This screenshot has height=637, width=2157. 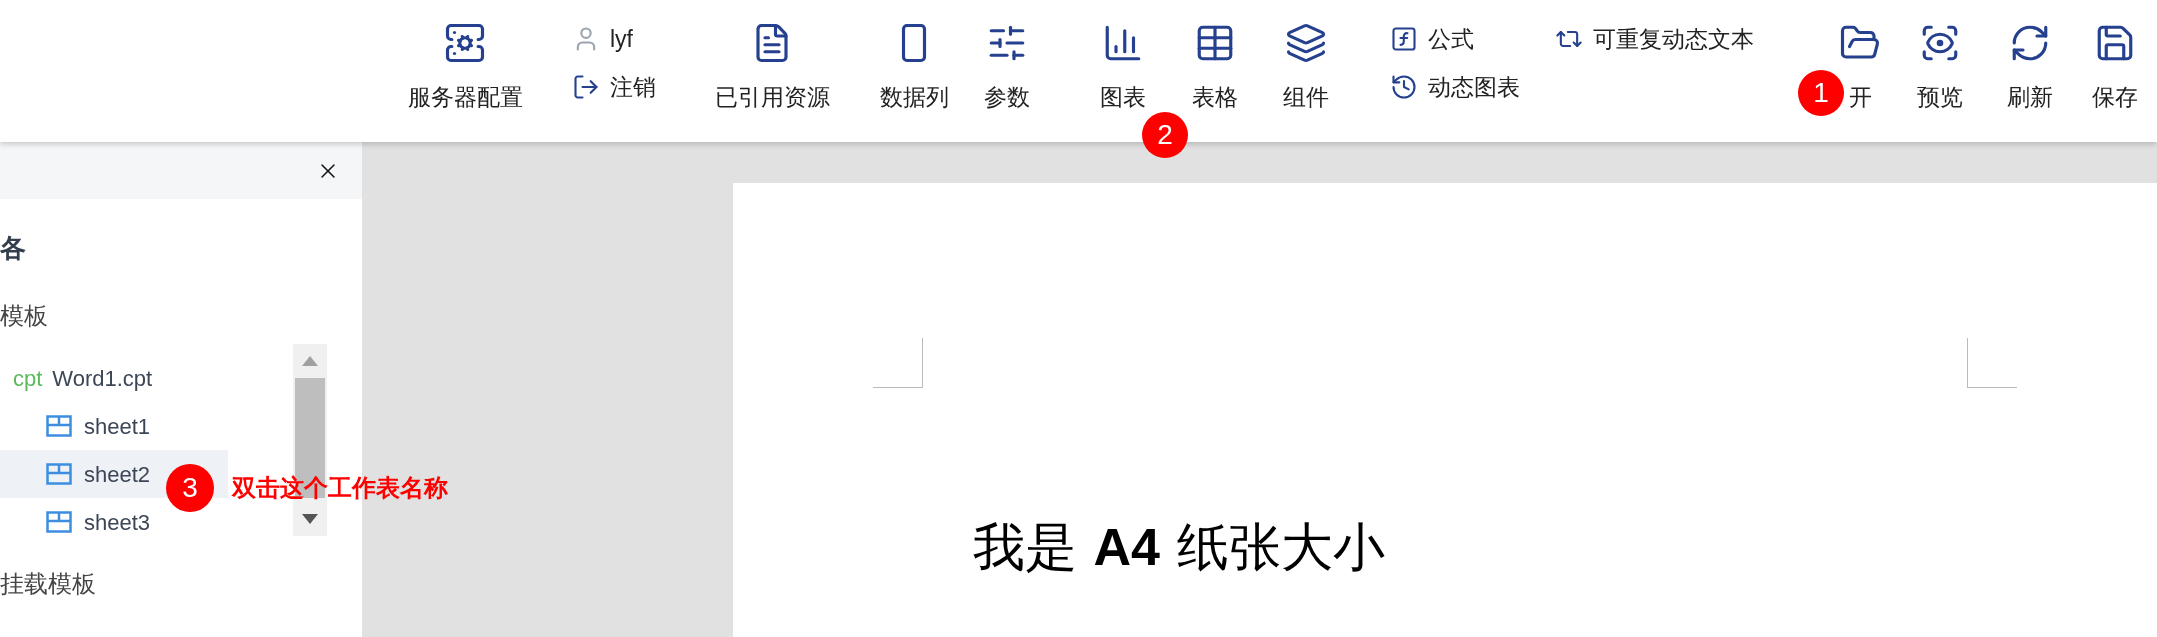 I want to click on panel-heading: 各, so click(x=13, y=248).